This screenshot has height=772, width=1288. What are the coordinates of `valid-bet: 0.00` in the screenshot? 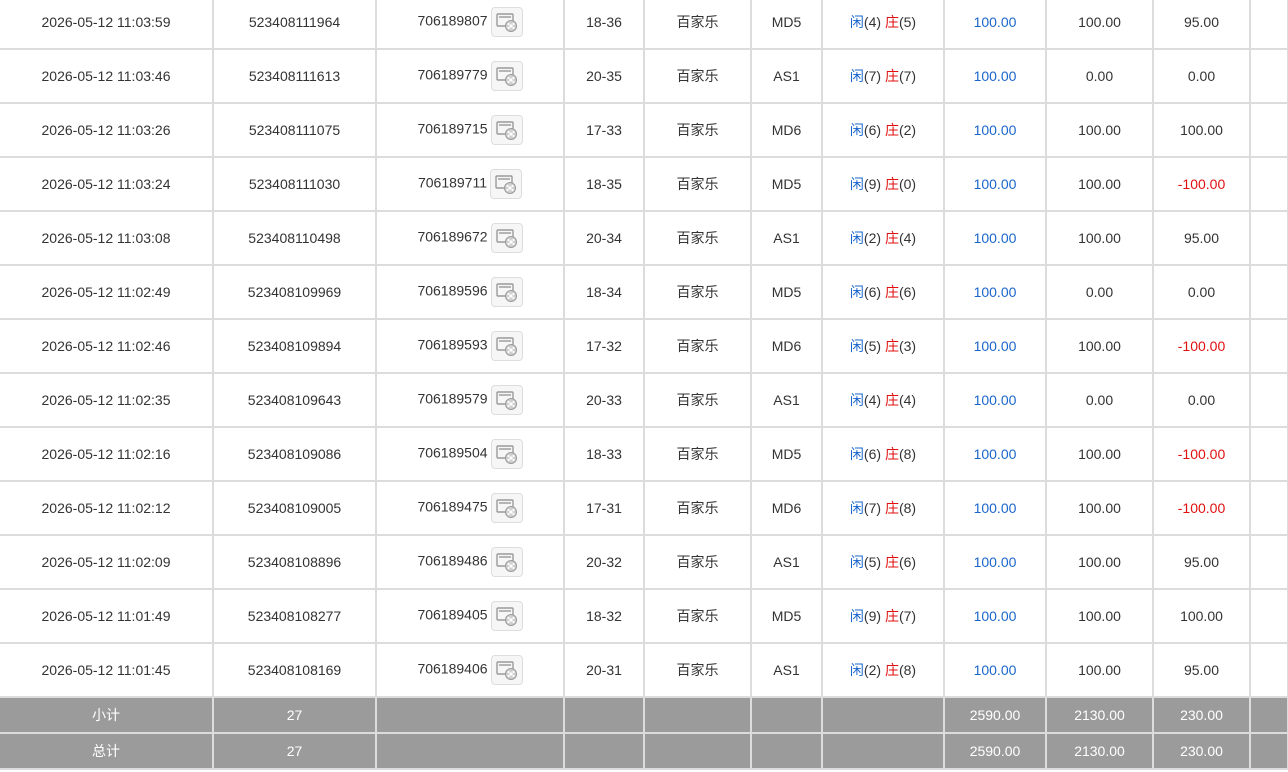 It's located at (1100, 400).